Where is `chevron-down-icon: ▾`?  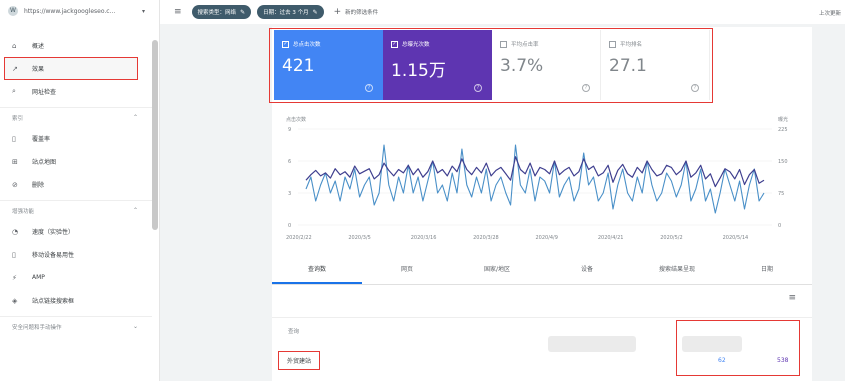 chevron-down-icon: ▾ is located at coordinates (143, 11).